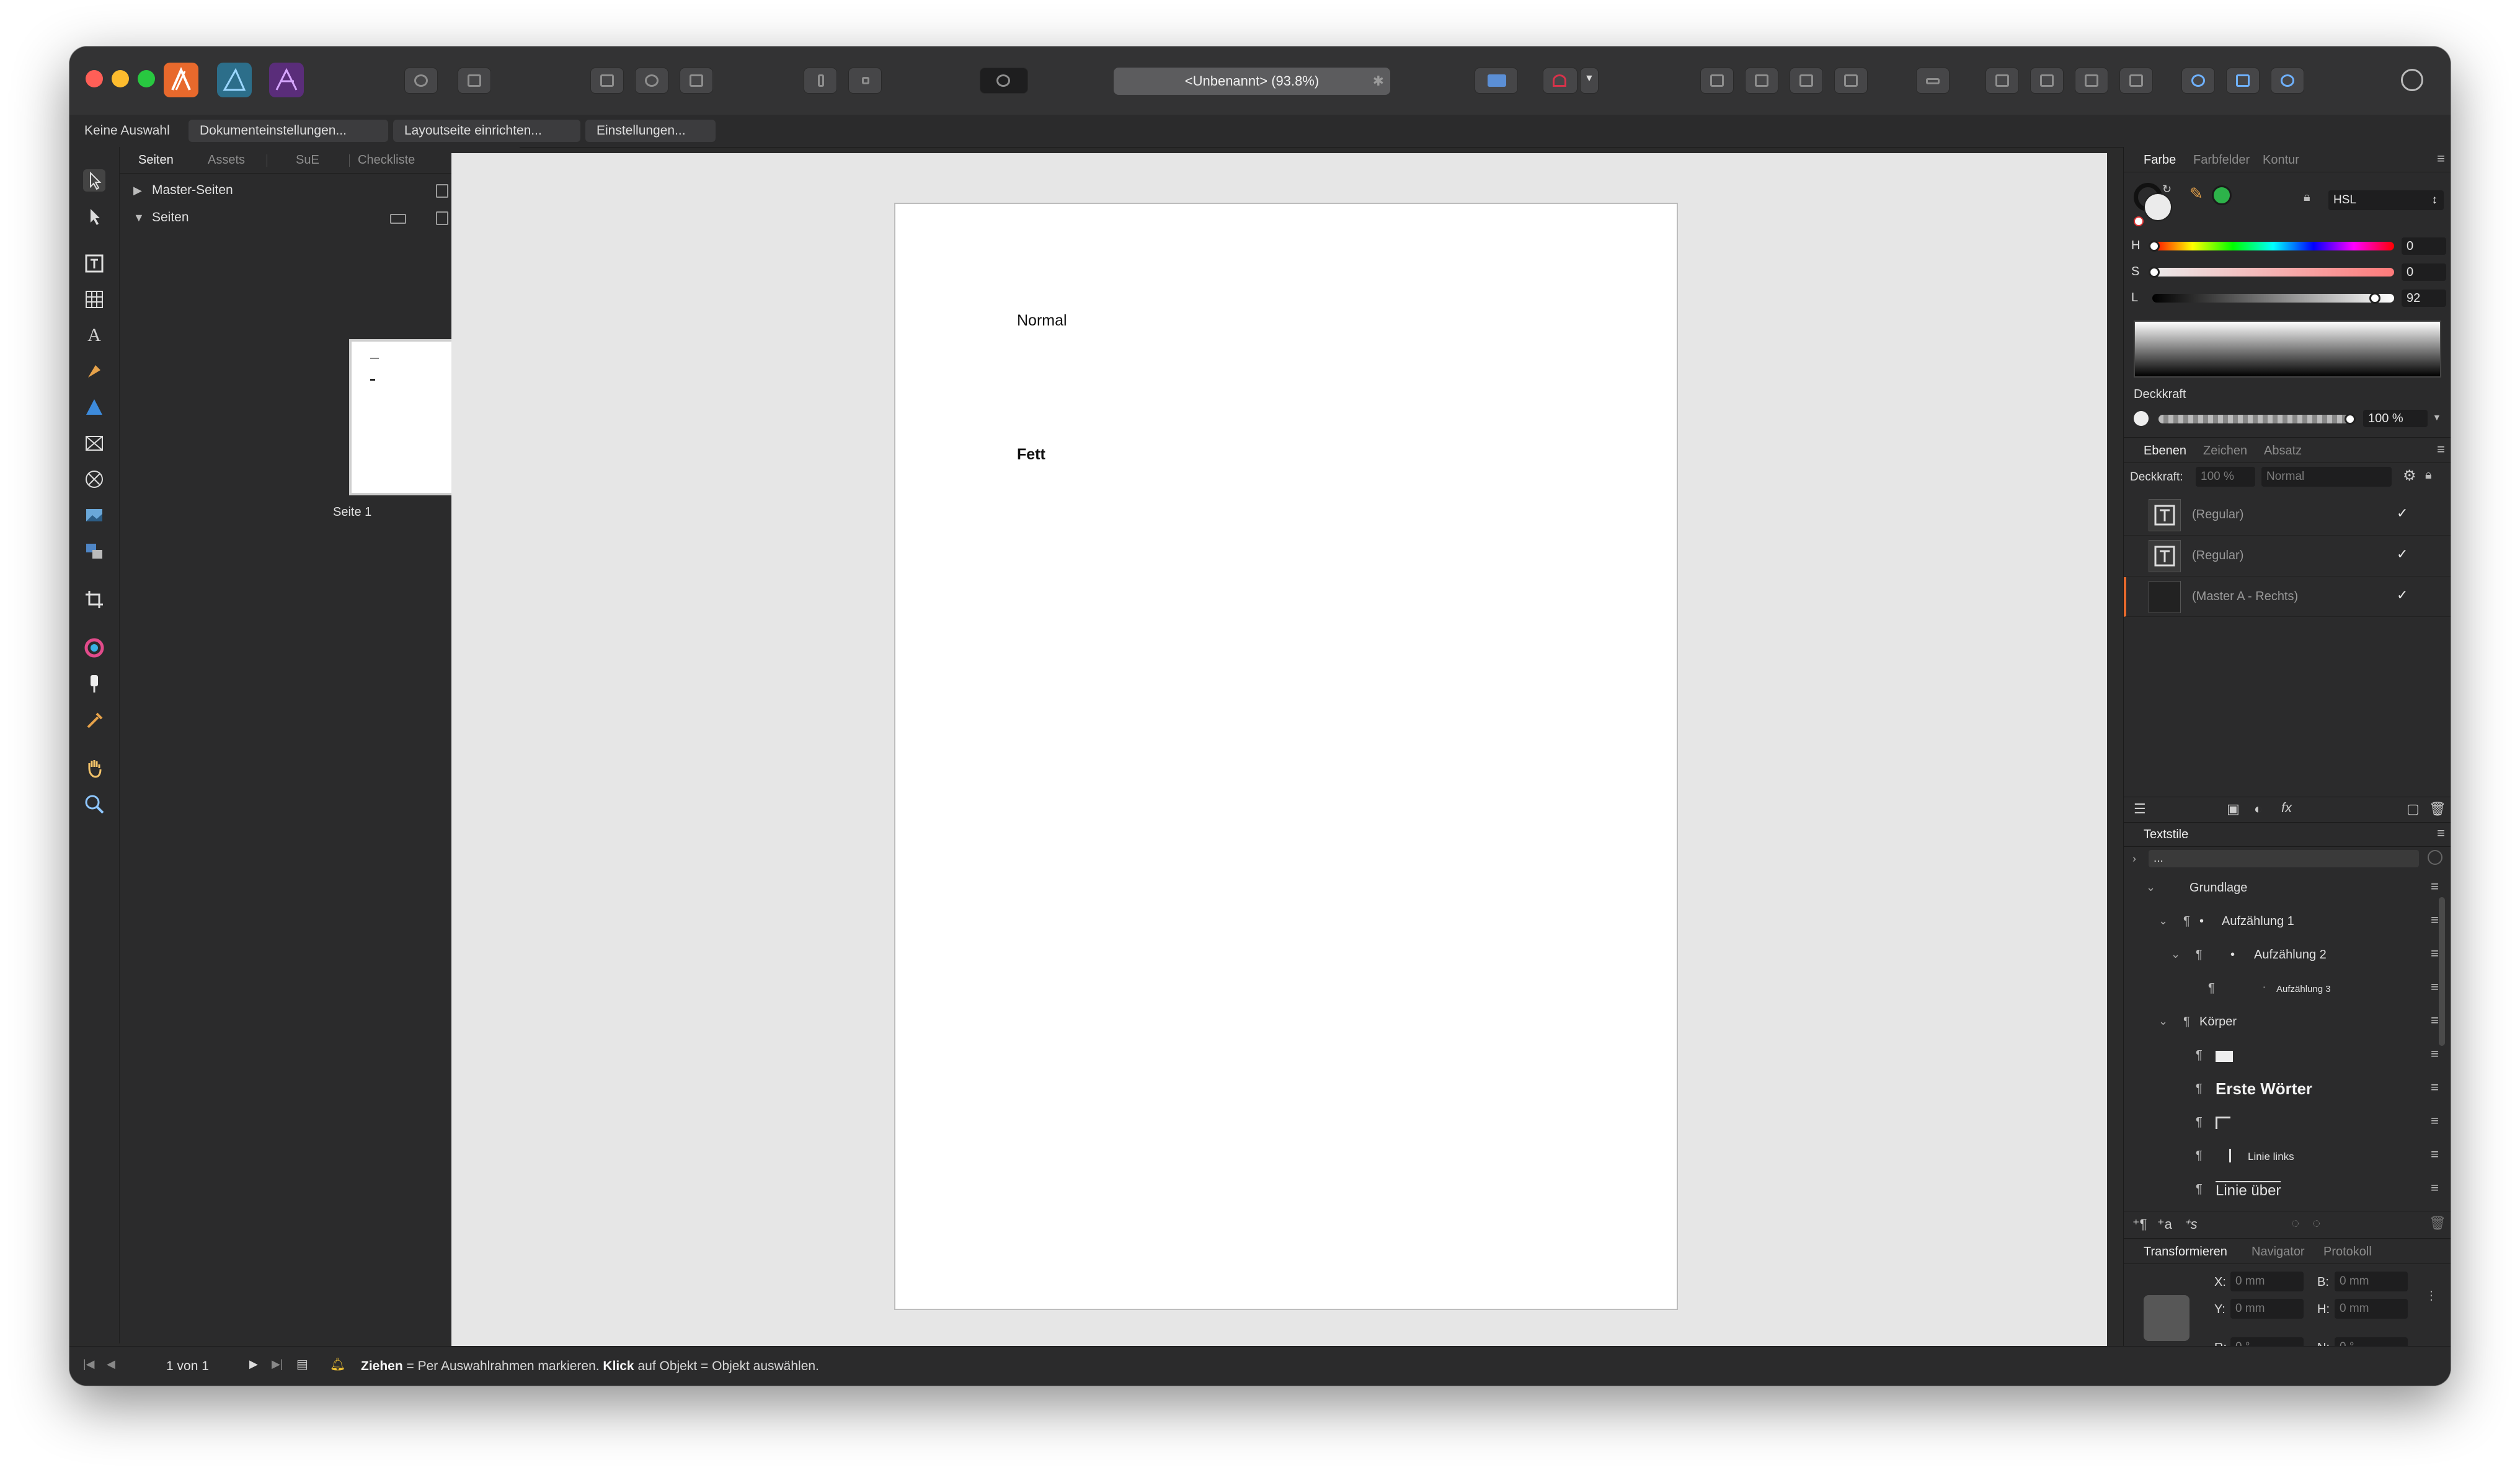  Describe the element at coordinates (2287, 349) in the screenshot. I see `lightness-gradient-box` at that location.